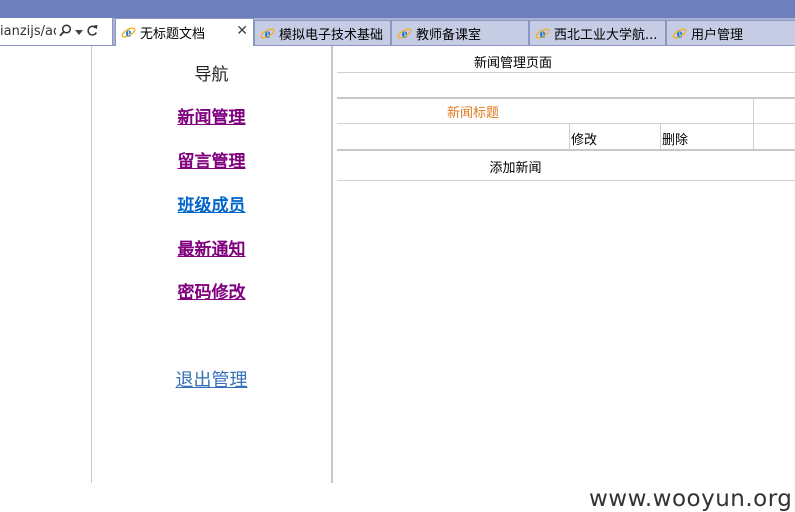  Describe the element at coordinates (566, 150) in the screenshot. I see `table-bottom-border` at that location.